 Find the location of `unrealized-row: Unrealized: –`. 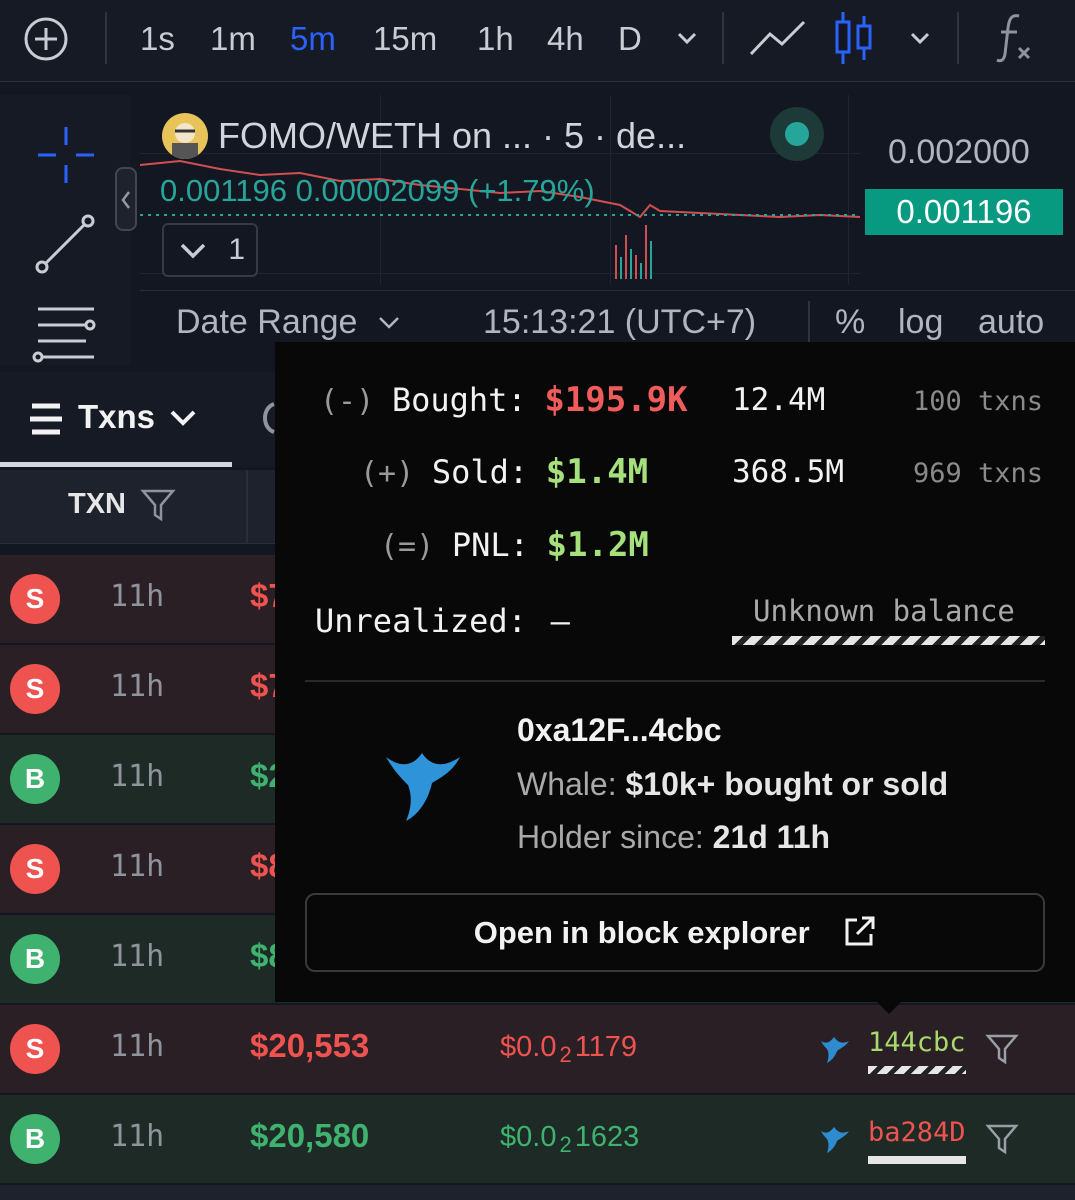

unrealized-row: Unrealized: – is located at coordinates (442, 621).